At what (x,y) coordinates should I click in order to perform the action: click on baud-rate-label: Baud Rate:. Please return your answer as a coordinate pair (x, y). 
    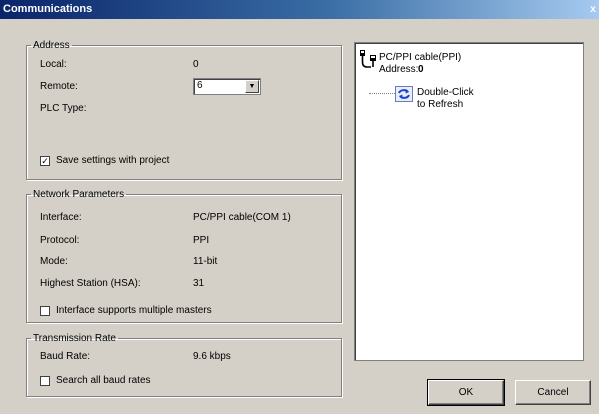
    Looking at the image, I should click on (65, 356).